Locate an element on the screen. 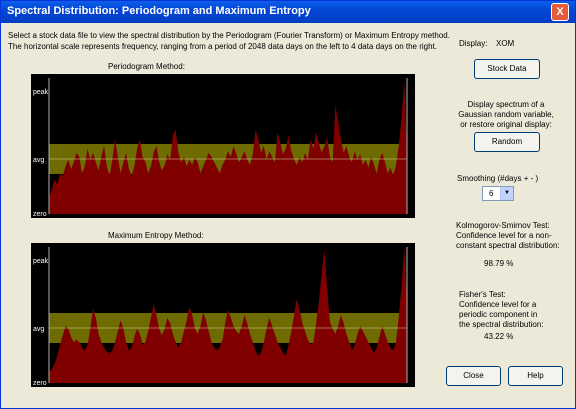  periodogram-label: Periodogram Method: is located at coordinates (146, 66).